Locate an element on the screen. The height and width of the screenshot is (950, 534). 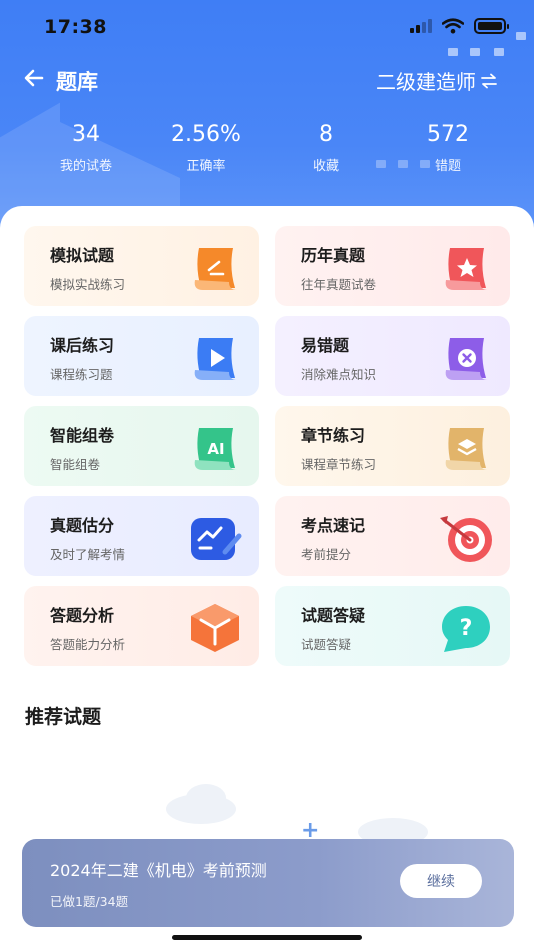
question-bubble-icon: ? is located at coordinates (466, 629).